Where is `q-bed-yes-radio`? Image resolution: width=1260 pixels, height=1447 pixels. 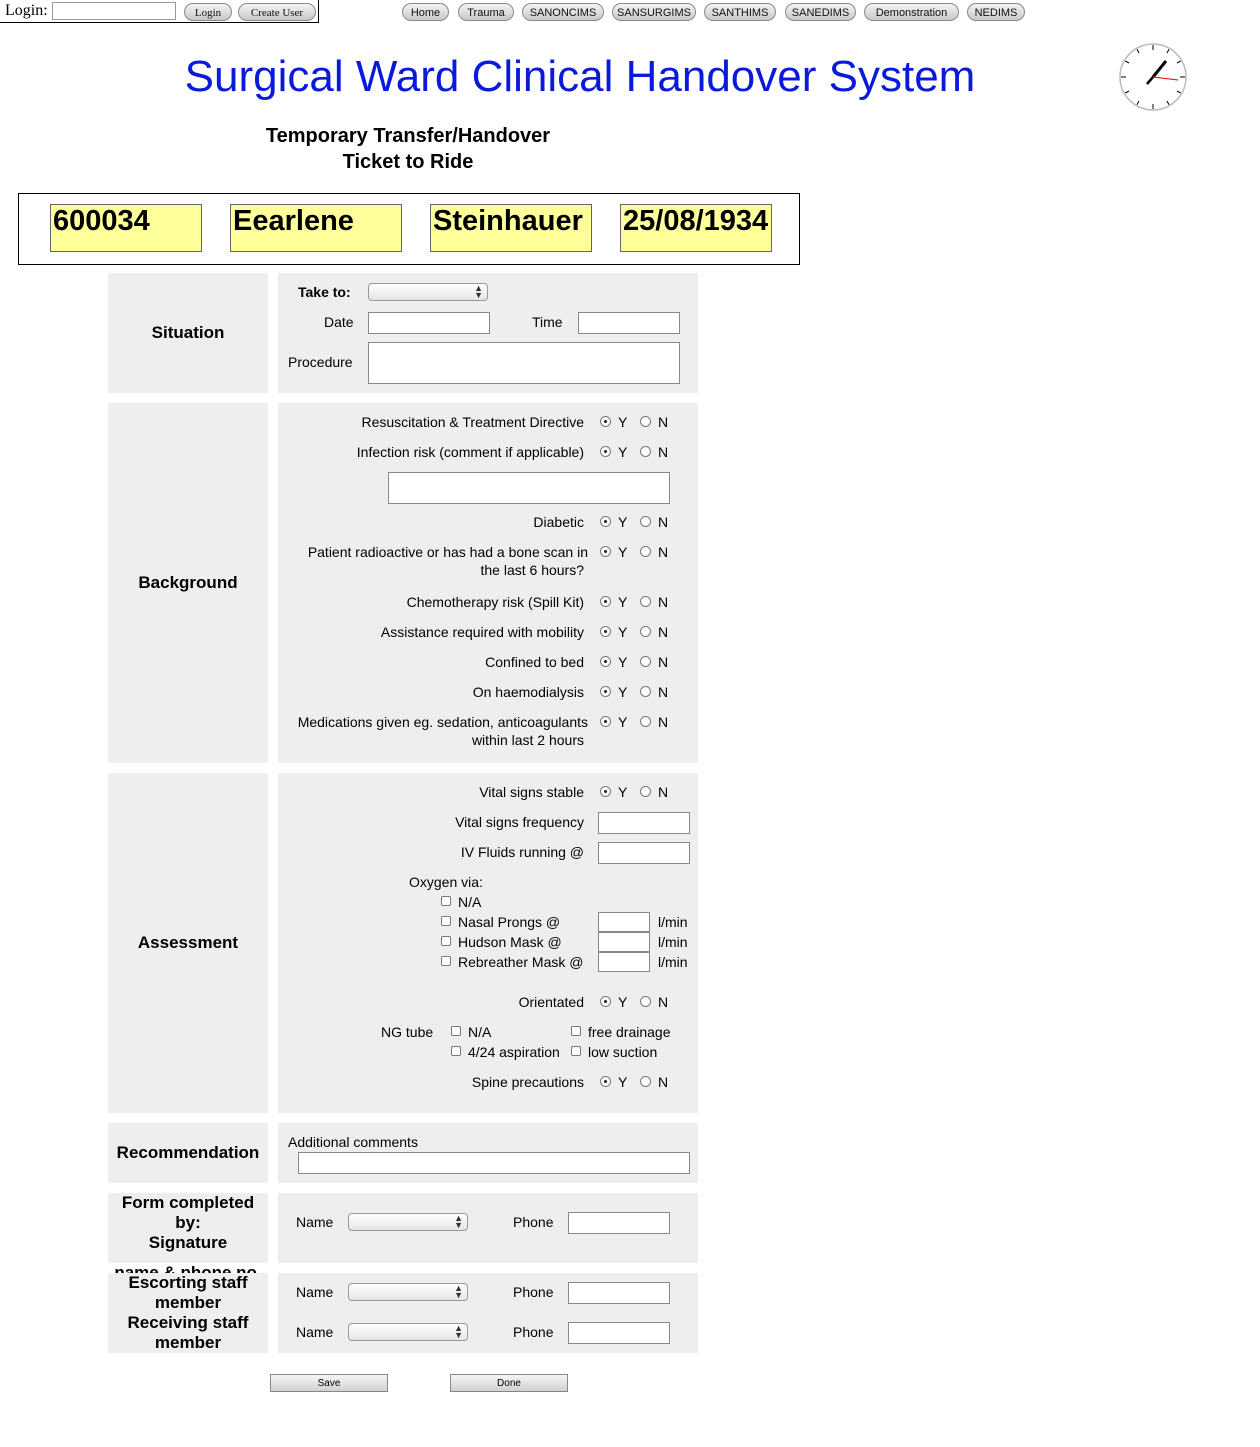
q-bed-yes-radio is located at coordinates (605, 661).